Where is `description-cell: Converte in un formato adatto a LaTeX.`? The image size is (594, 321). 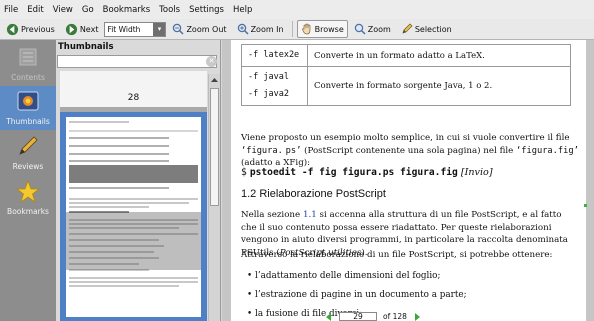
description-cell: Converte in un formato adatto a LaTeX. is located at coordinates (439, 55).